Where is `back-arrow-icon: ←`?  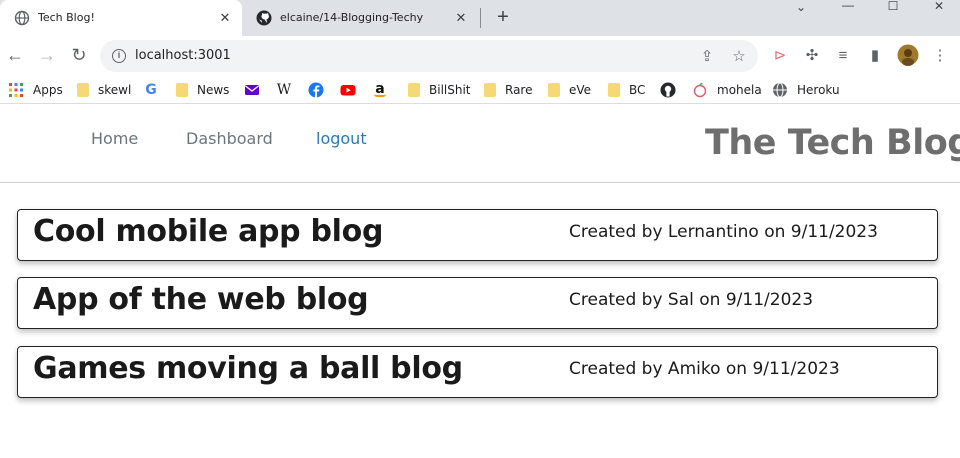
back-arrow-icon: ← is located at coordinates (15, 56).